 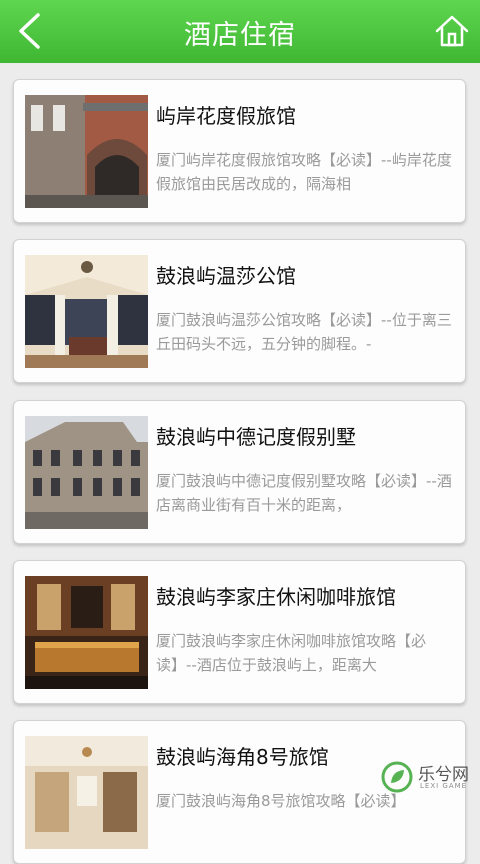 I want to click on hotel-description: 厦门屿岸花度假旅馆攻略【必读】--屿岸花度假旅馆由民居改成的，隔海相, so click(x=304, y=172).